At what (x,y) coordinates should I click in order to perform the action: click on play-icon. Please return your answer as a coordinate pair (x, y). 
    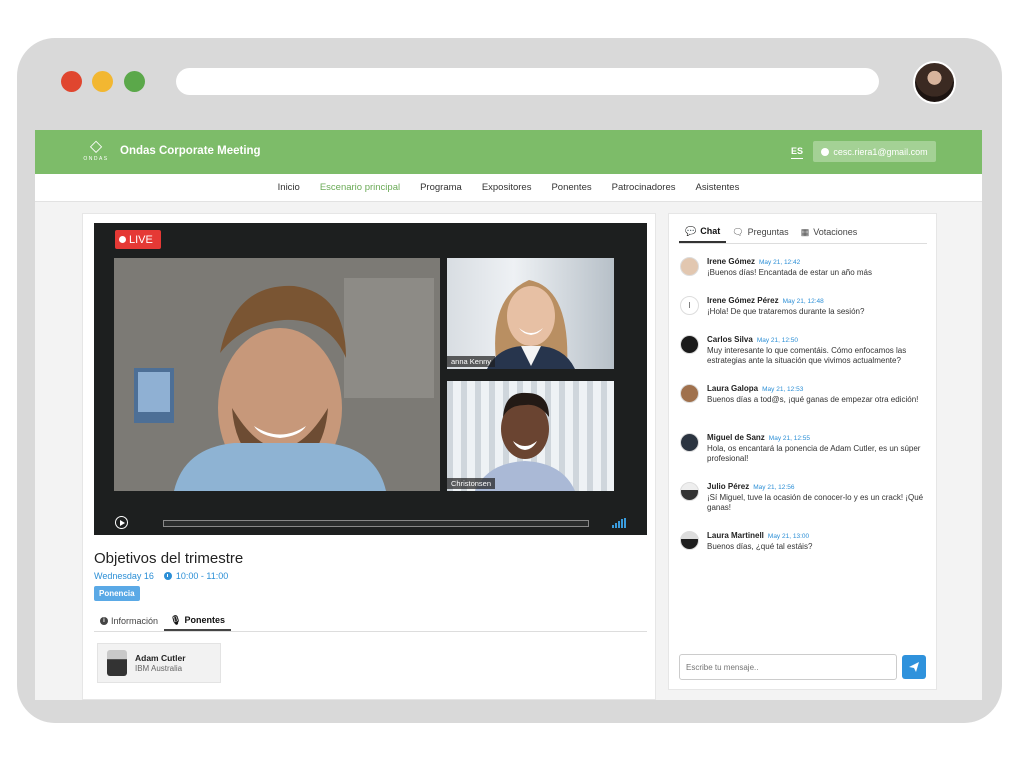
    Looking at the image, I should click on (121, 522).